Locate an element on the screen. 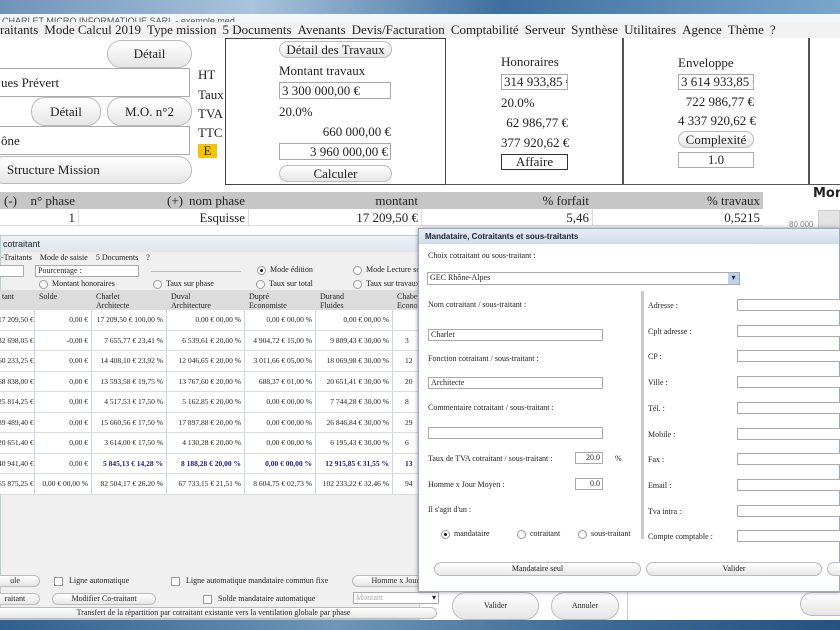 The height and width of the screenshot is (630, 840). table-cell: 0,00 € 00,00 % is located at coordinates (206, 320).